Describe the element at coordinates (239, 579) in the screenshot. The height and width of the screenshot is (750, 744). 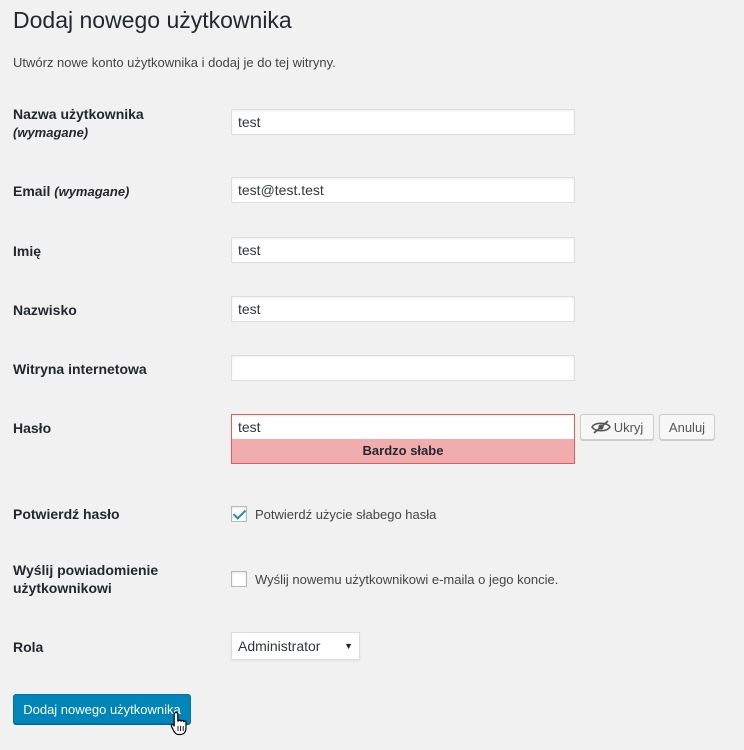
I see `notify-user-checkbox` at that location.